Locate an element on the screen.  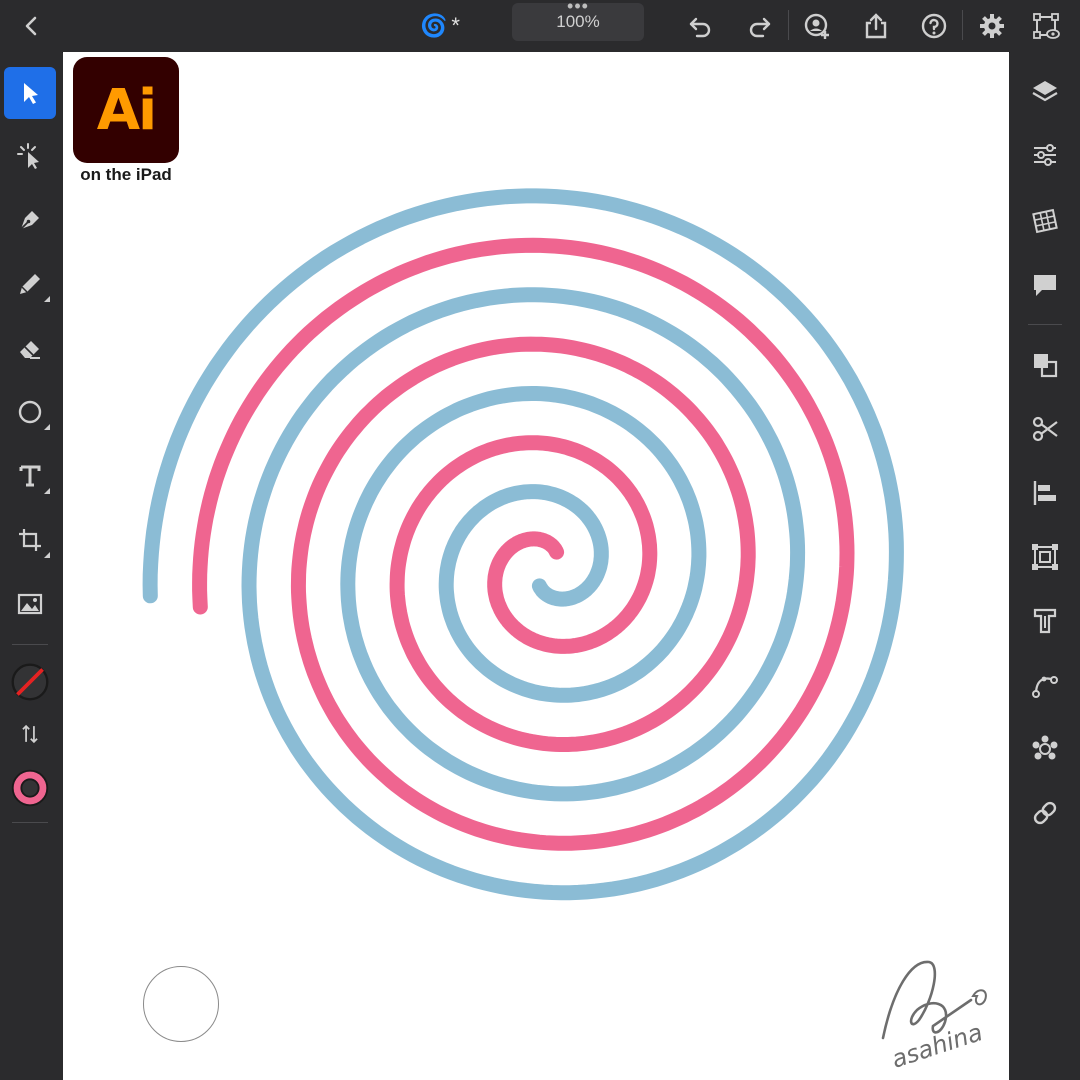
ellipse-tool is located at coordinates (30, 412).